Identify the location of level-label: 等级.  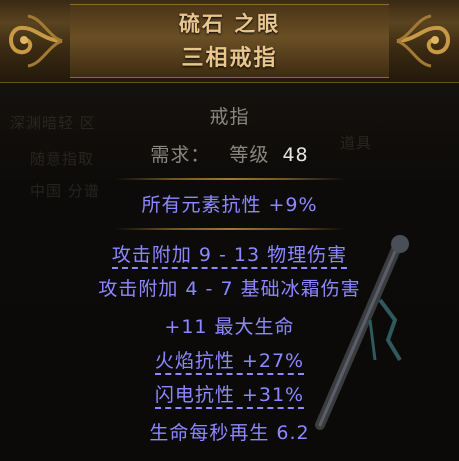
(249, 155).